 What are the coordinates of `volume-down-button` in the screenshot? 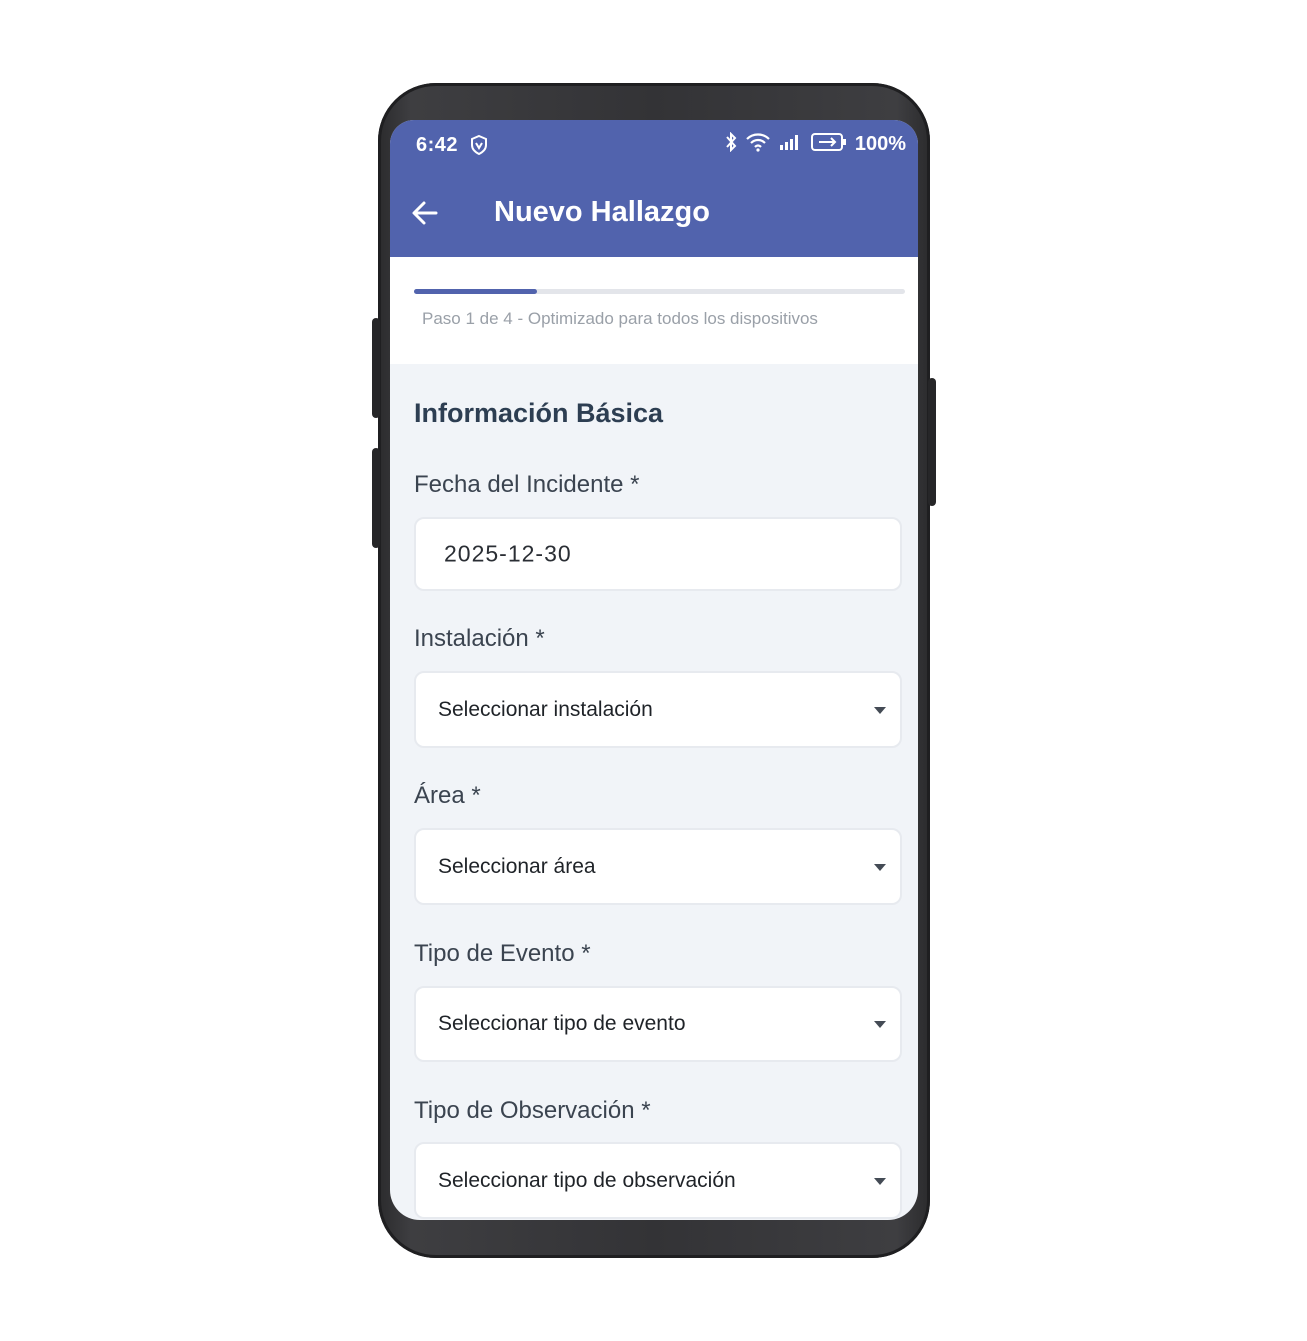 It's located at (376, 498).